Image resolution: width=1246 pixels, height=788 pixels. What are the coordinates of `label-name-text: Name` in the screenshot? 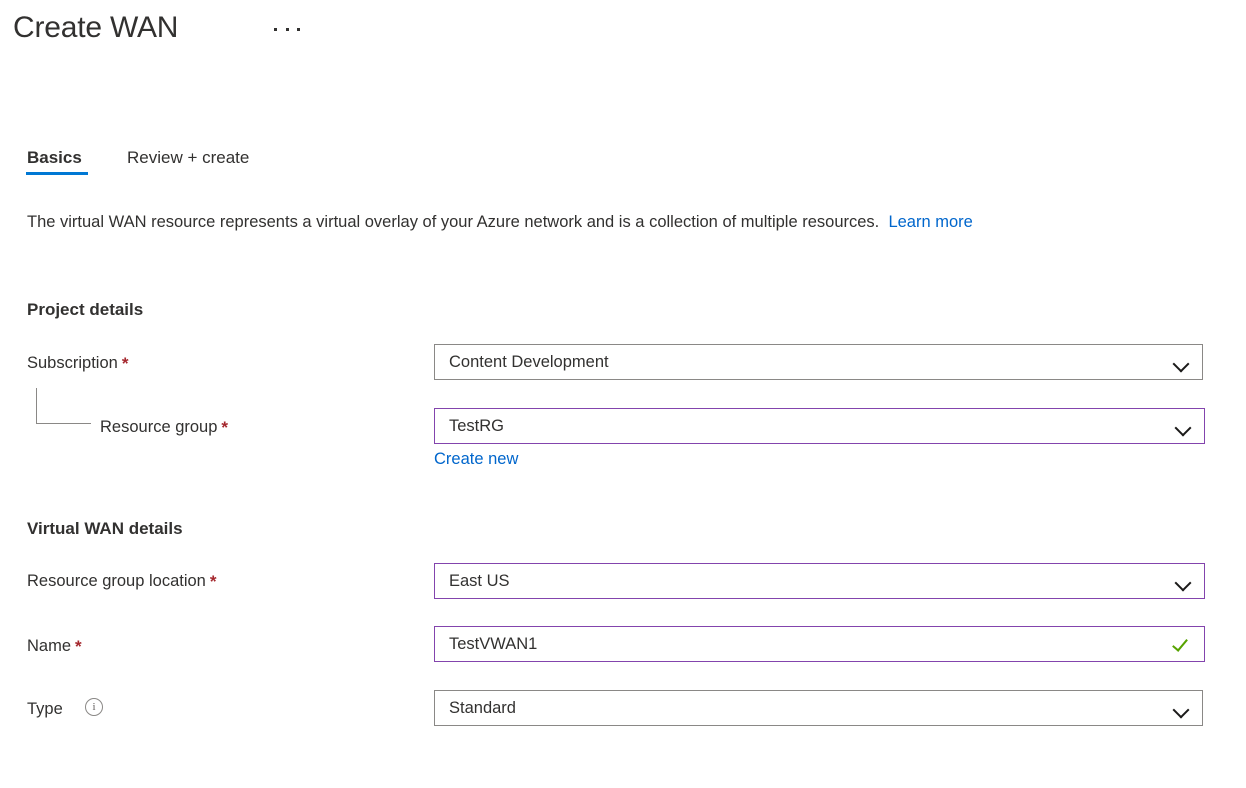 It's located at (49, 646).